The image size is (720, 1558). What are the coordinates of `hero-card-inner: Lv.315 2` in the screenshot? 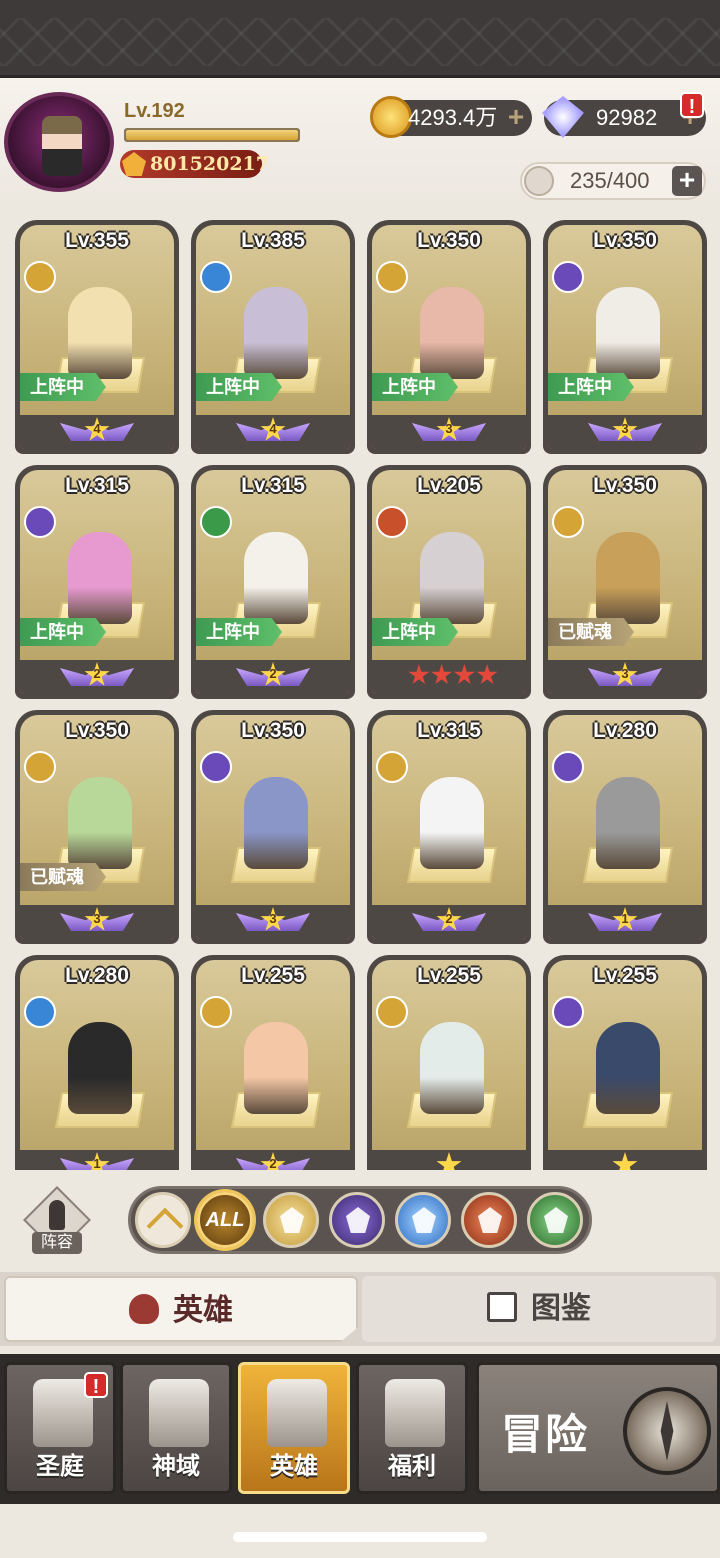 It's located at (449, 827).